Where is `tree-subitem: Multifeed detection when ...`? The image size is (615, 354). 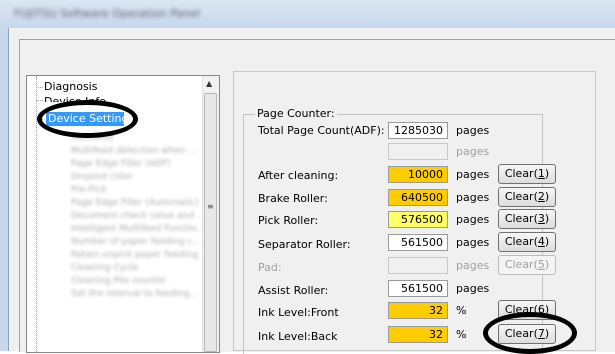
tree-subitem: Multifeed detection when ... is located at coordinates (134, 151).